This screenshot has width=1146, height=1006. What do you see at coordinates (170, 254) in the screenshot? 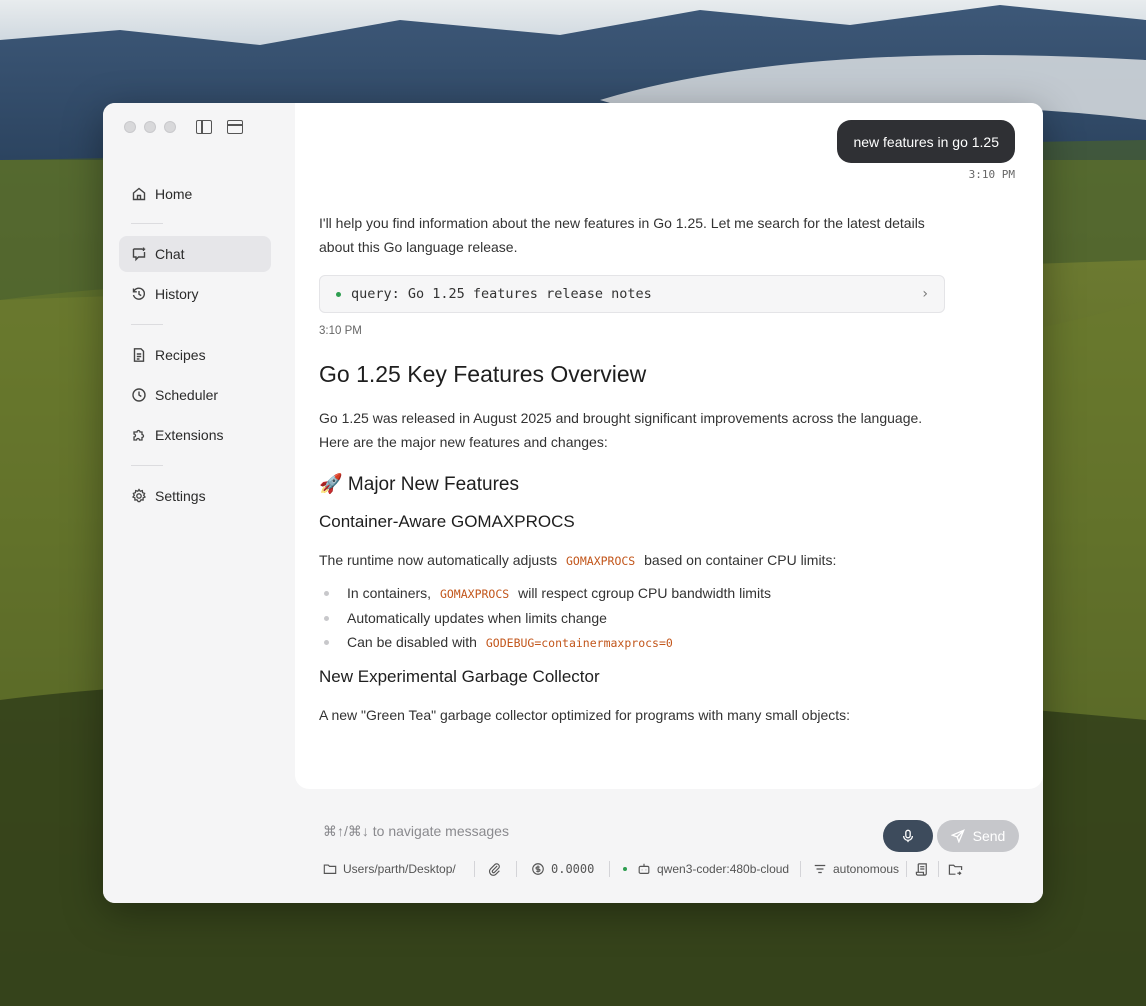
I see `sidebar-item-label: Chat` at bounding box center [170, 254].